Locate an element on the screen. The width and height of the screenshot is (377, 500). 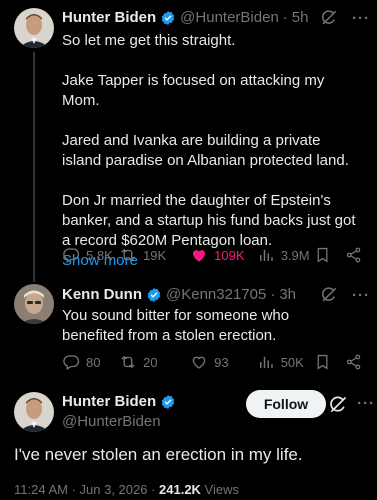
like-count: 109K is located at coordinates (229, 255).